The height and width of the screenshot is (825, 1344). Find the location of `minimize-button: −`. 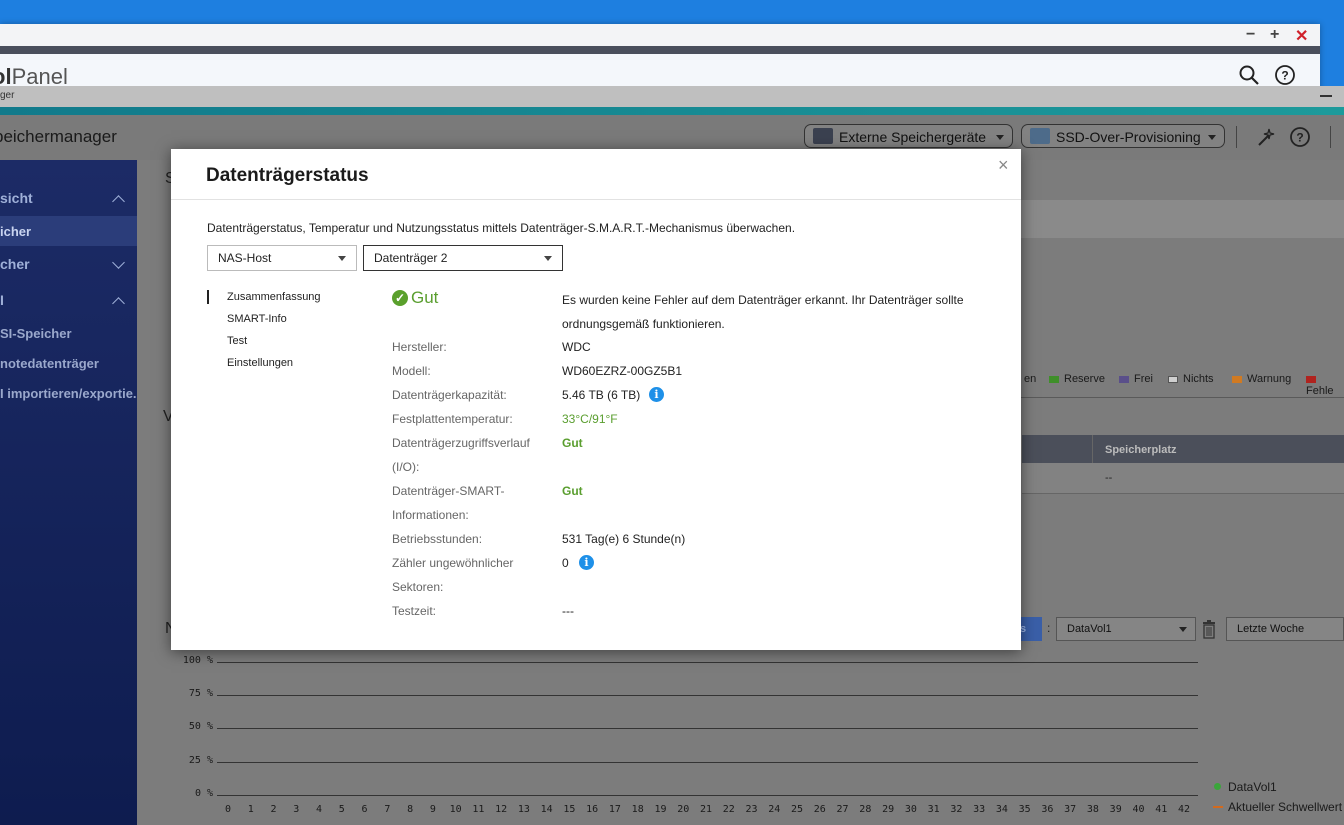

minimize-button: − is located at coordinates (1250, 35).